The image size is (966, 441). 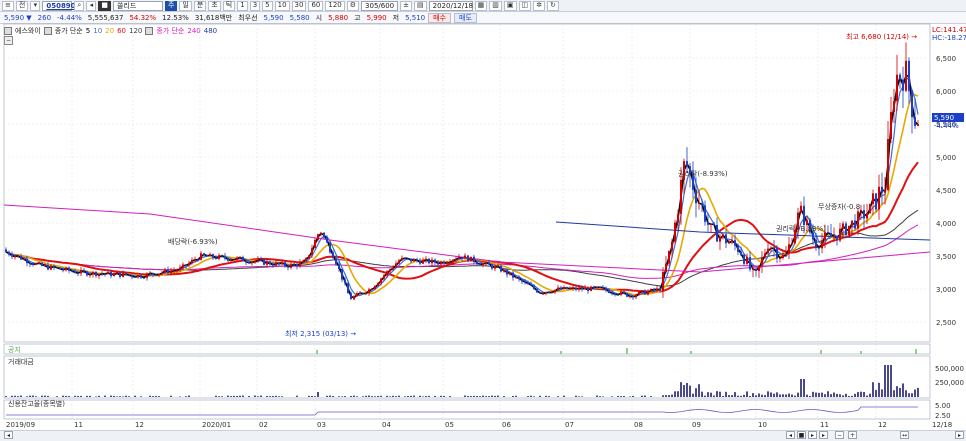 What do you see at coordinates (627, 351) in the screenshot?
I see `notice-bar` at bounding box center [627, 351].